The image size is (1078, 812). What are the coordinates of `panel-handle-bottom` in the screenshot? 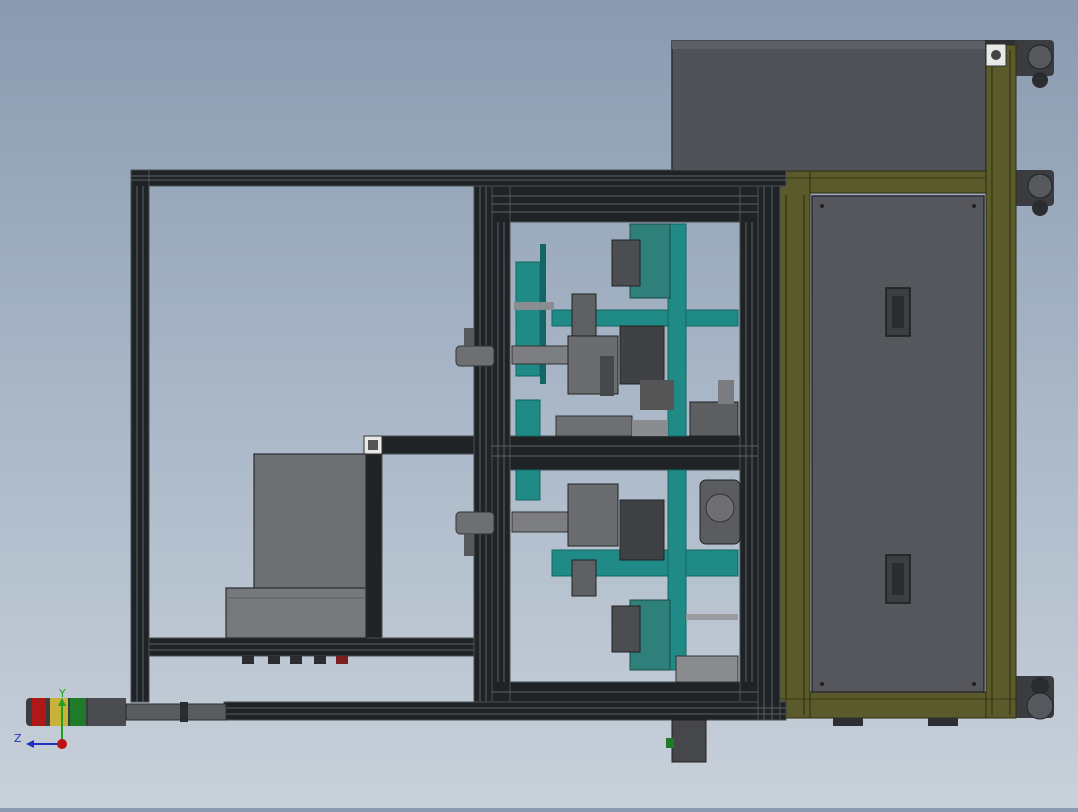 It's located at (898, 579).